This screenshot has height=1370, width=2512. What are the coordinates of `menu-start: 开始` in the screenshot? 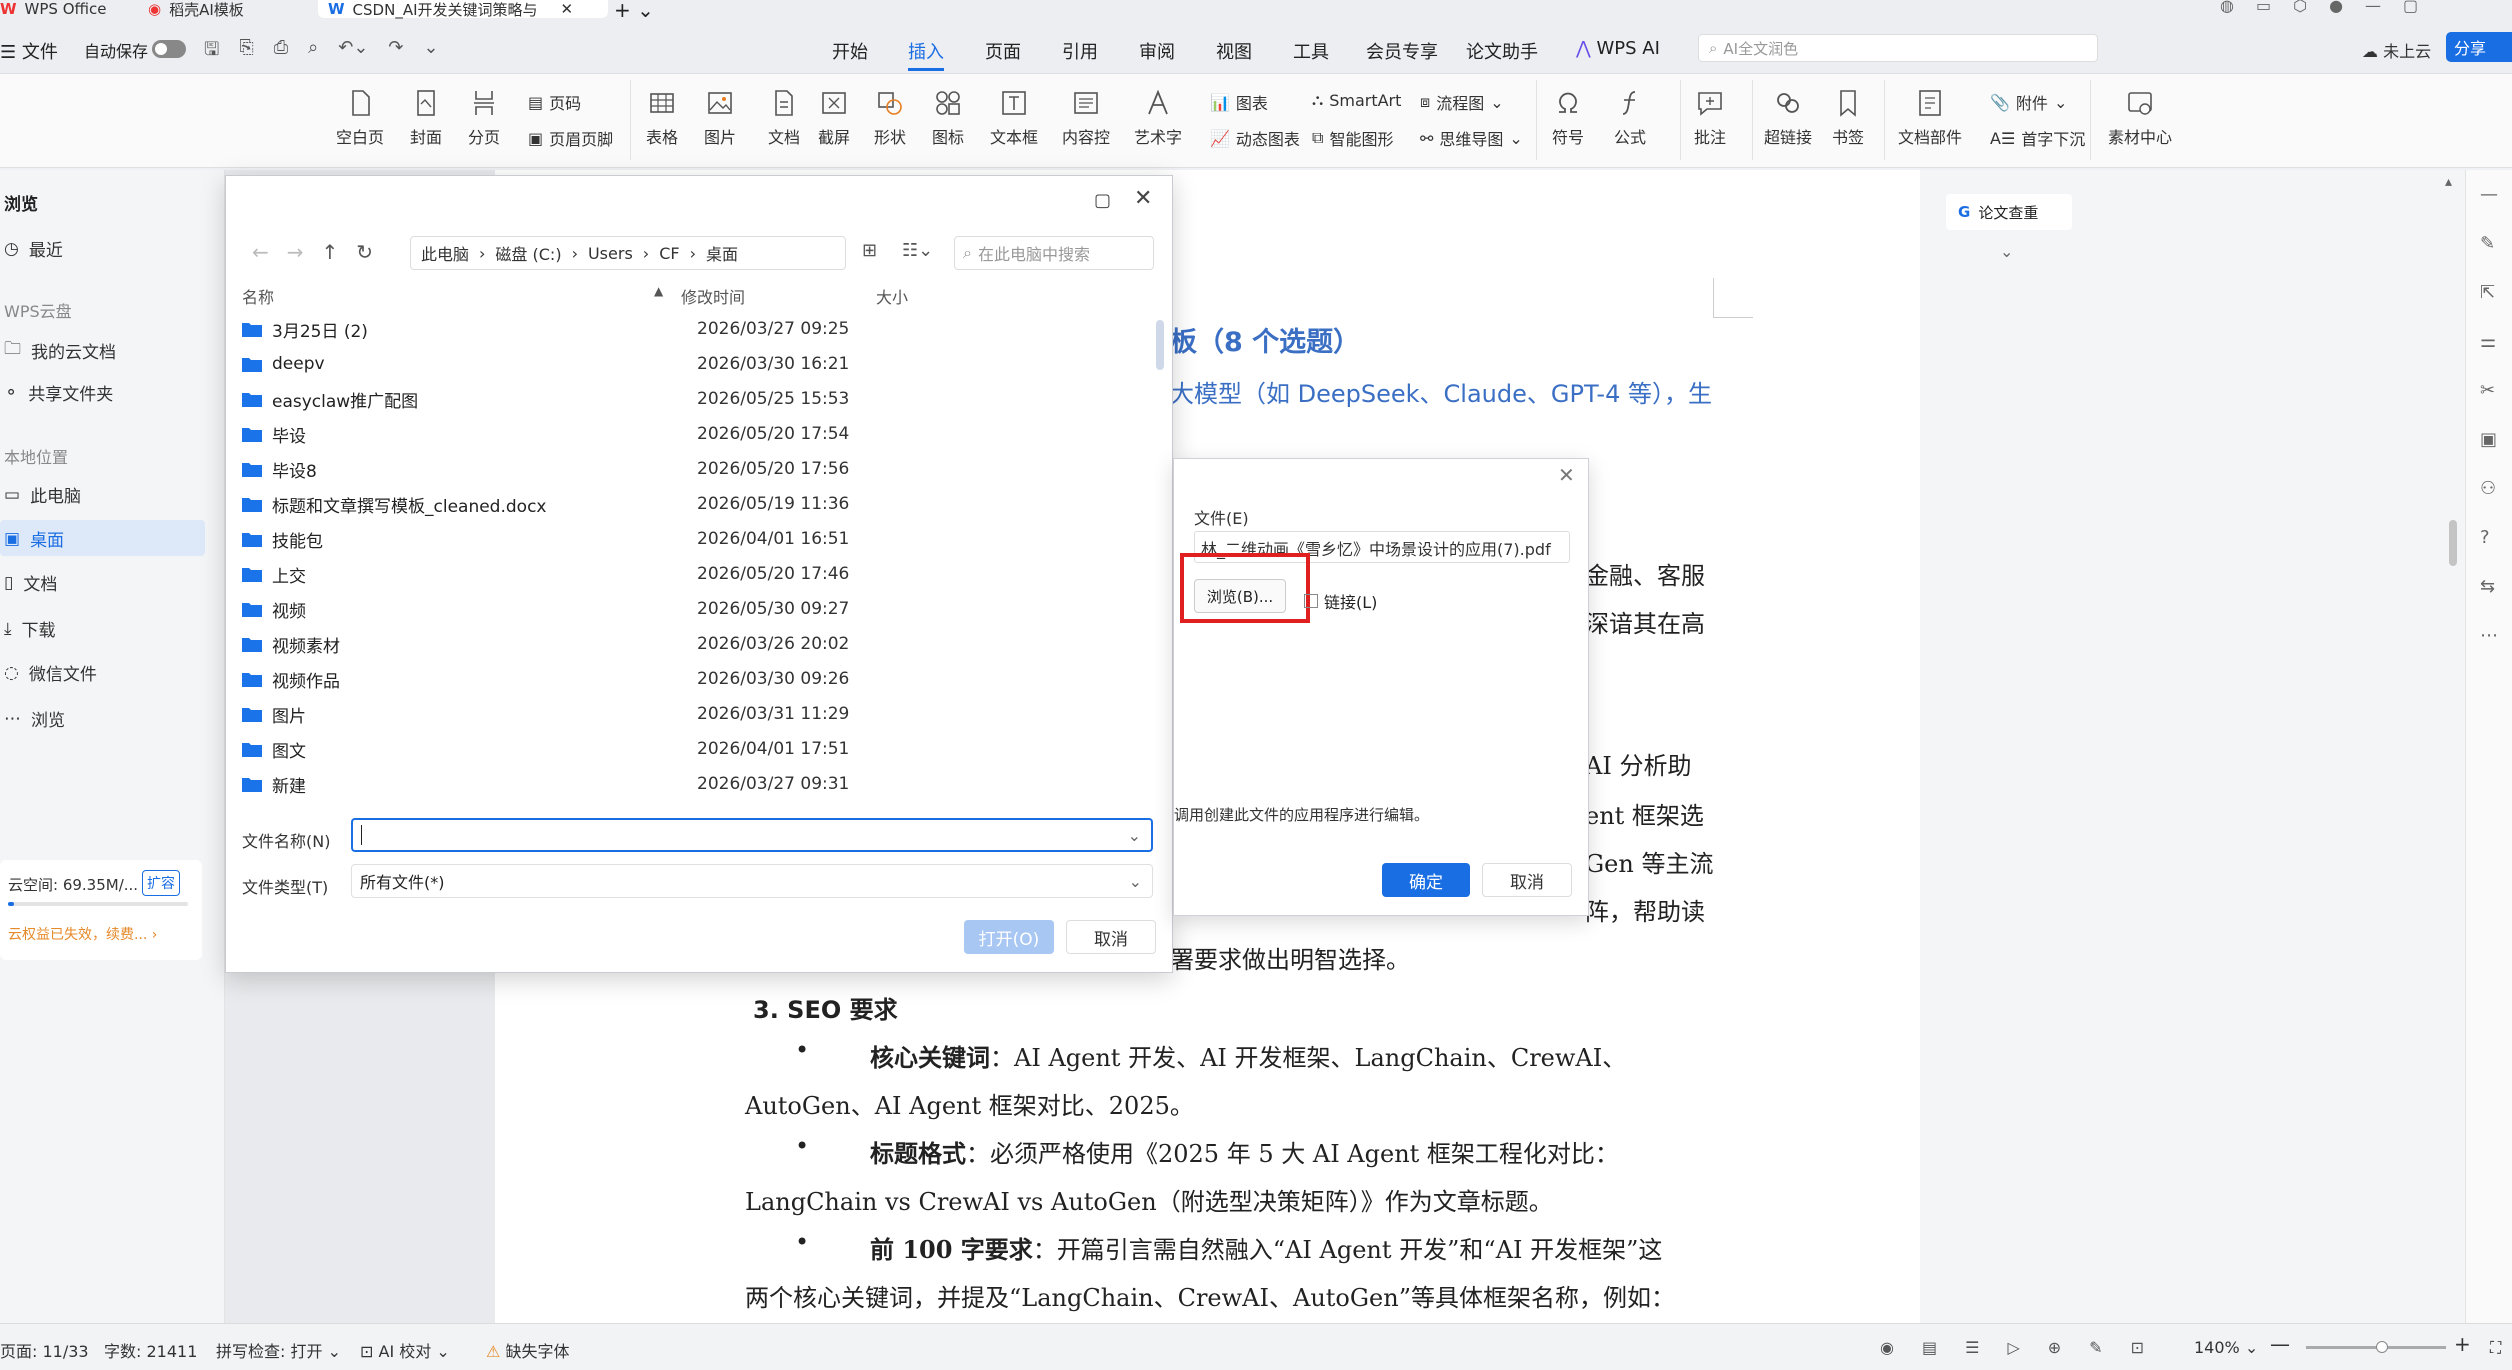 It's located at (850, 51).